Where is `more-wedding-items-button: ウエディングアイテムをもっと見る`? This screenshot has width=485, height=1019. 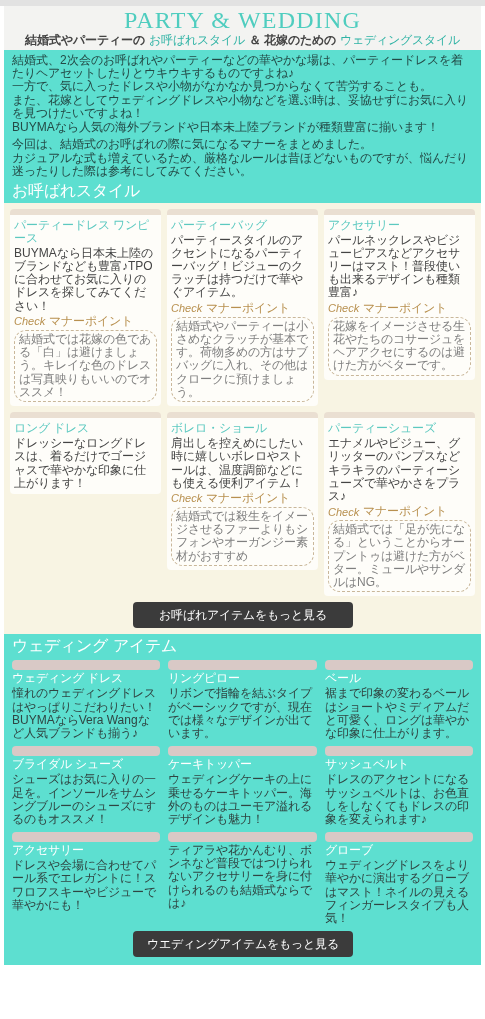
more-wedding-items-button: ウエディングアイテムをもっと見る is located at coordinates (242, 944).